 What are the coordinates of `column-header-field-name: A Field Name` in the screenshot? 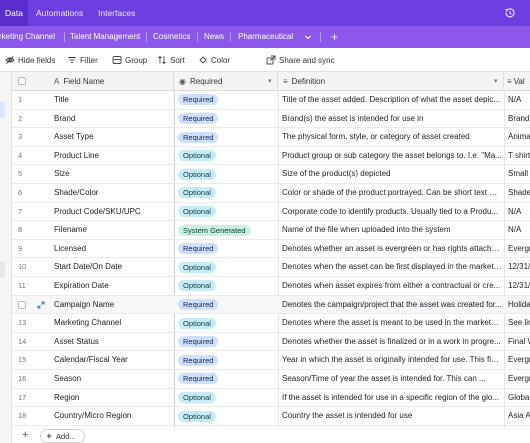 It's located at (113, 81).